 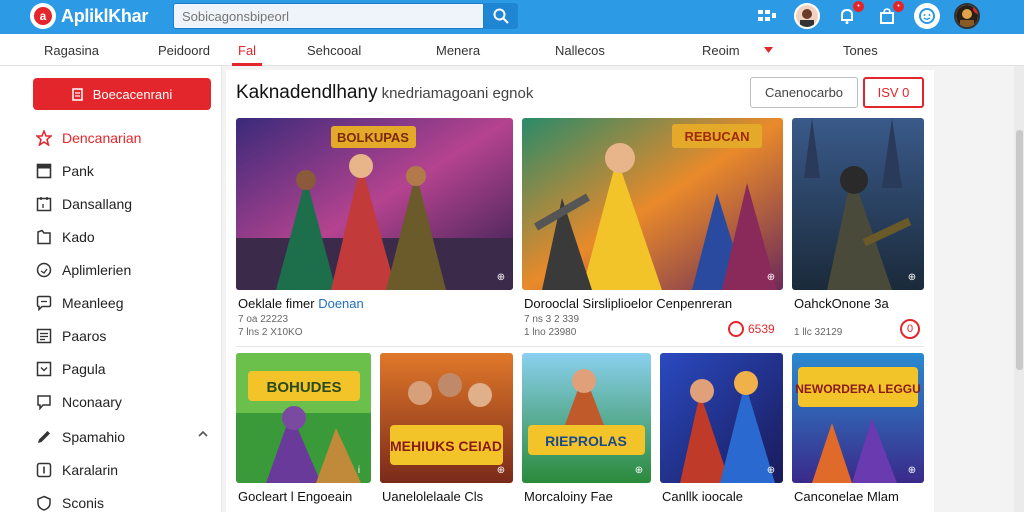 I want to click on thumbnail-banner: RIEPROLAS, so click(x=586, y=441).